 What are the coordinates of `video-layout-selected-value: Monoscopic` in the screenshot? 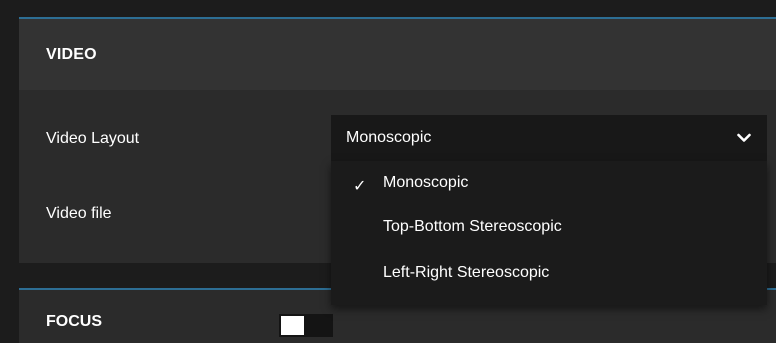 It's located at (389, 137).